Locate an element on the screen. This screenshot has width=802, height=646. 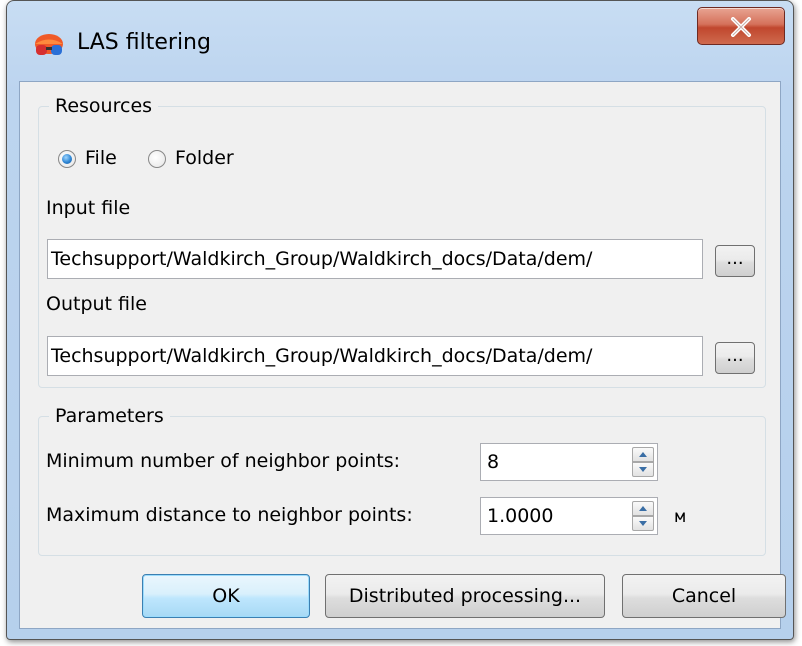
distance-unit-label: м is located at coordinates (680, 517).